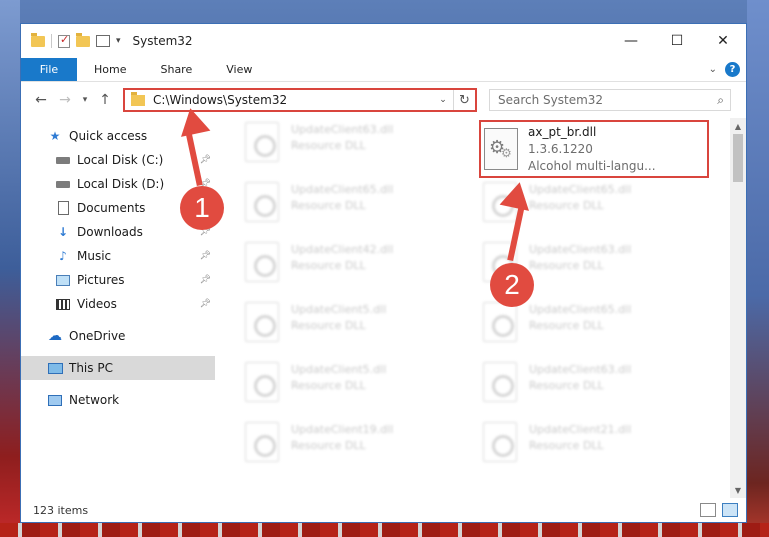 This screenshot has height=537, width=769. I want to click on properties-check-icon, so click(64, 40).